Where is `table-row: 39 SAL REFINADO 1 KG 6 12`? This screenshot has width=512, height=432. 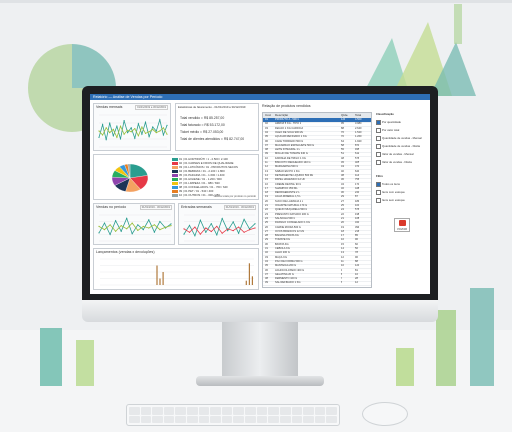 table-row: 39 SAL REFINADO 1 KG 6 12 is located at coordinates (317, 284).